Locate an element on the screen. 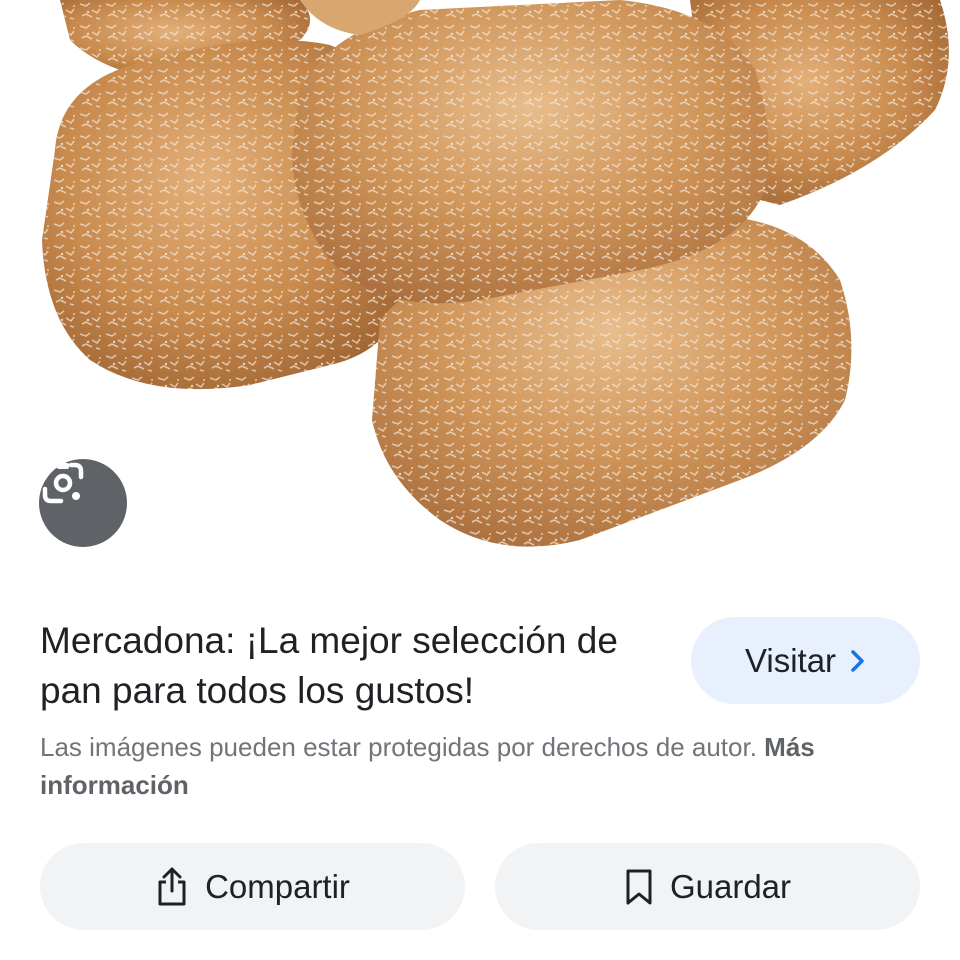  share-icon is located at coordinates (172, 886).